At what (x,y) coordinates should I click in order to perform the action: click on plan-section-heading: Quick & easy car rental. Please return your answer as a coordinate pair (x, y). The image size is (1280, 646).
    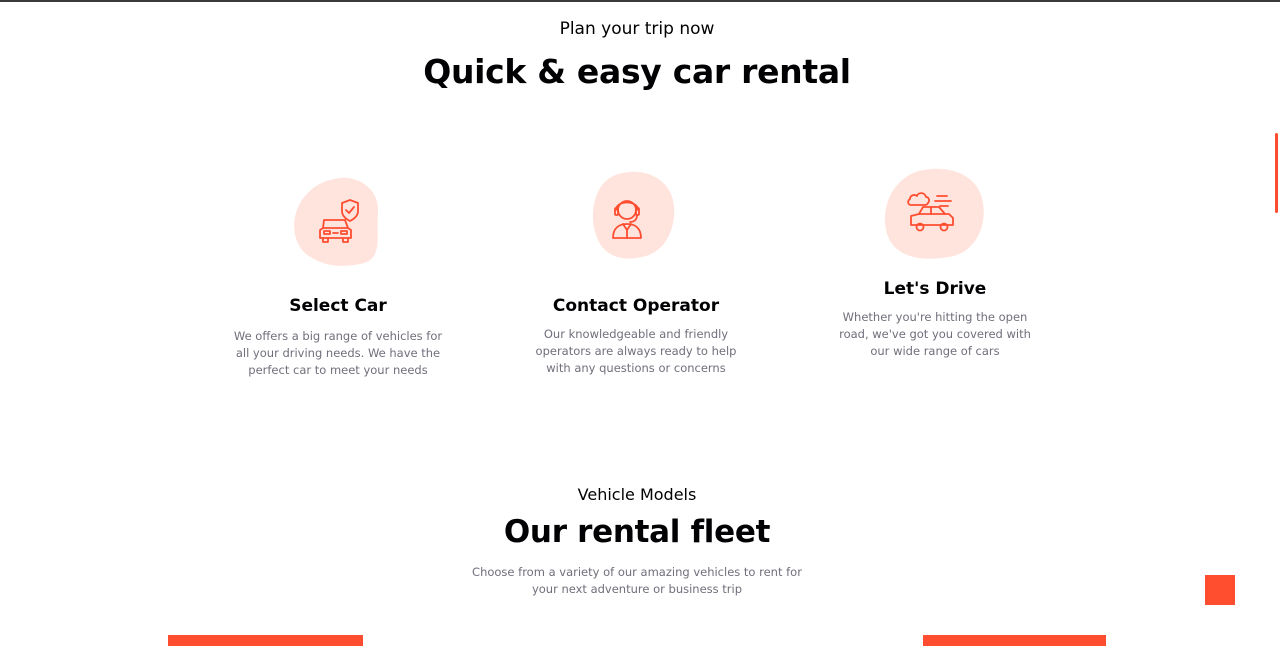
    Looking at the image, I should click on (637, 71).